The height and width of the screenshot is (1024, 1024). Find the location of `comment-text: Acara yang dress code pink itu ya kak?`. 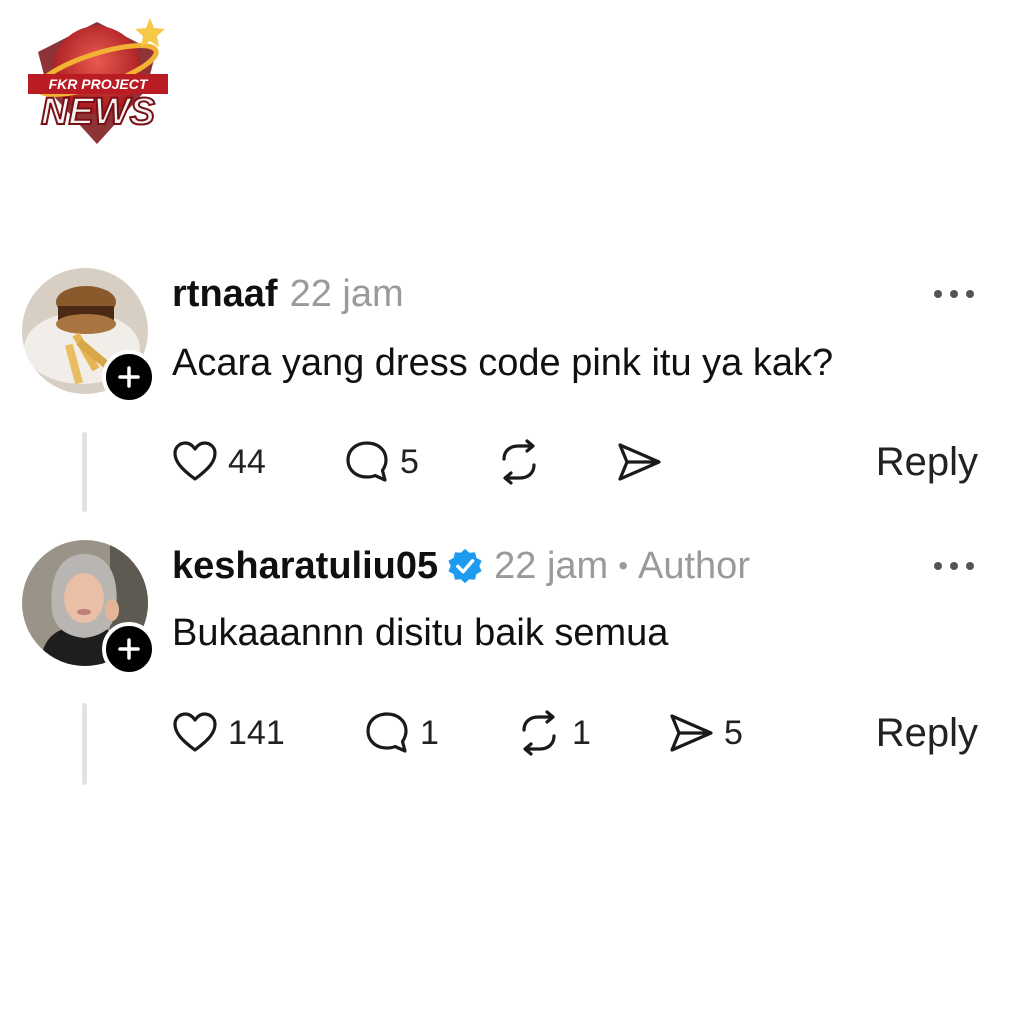

comment-text: Acara yang dress code pink itu ya kak? is located at coordinates (503, 363).